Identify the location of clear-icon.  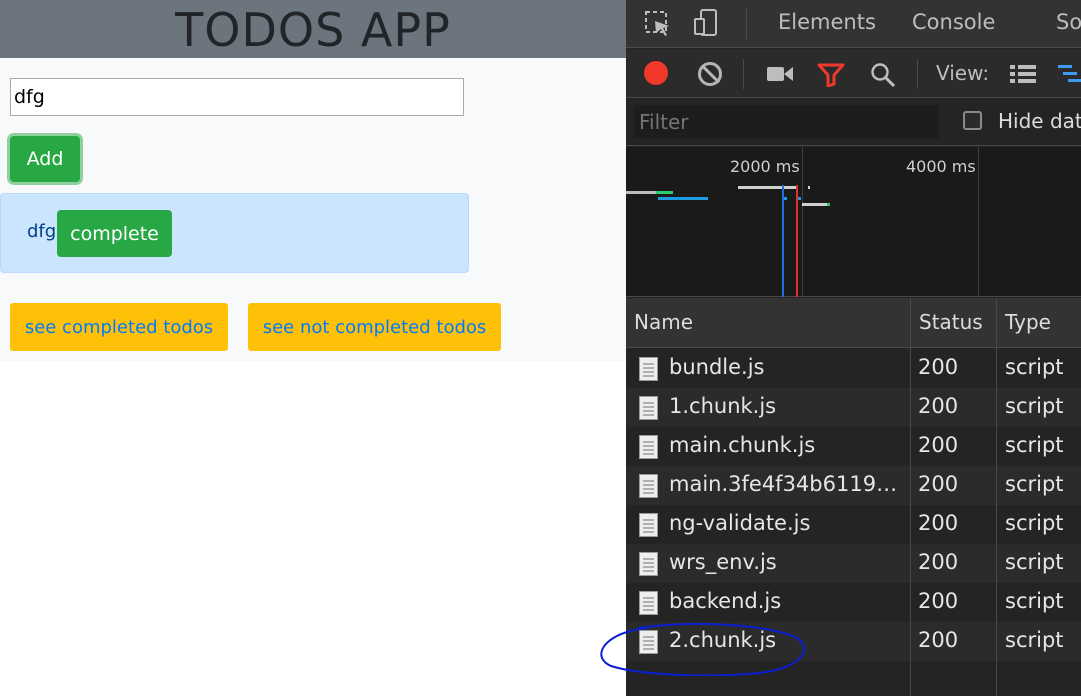
(710, 74).